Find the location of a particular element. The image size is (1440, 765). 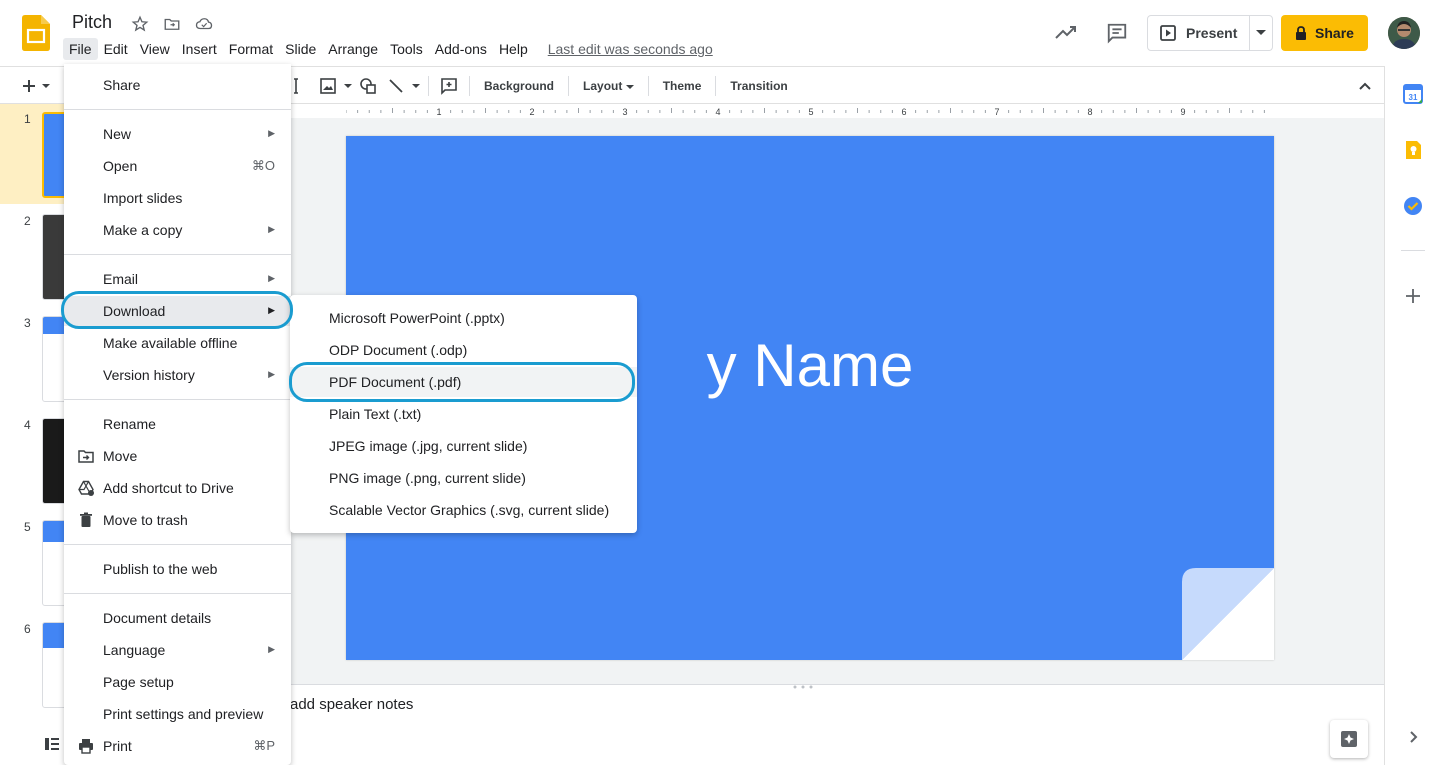

download-png: PNG image (.png, current slide) is located at coordinates (463, 478).